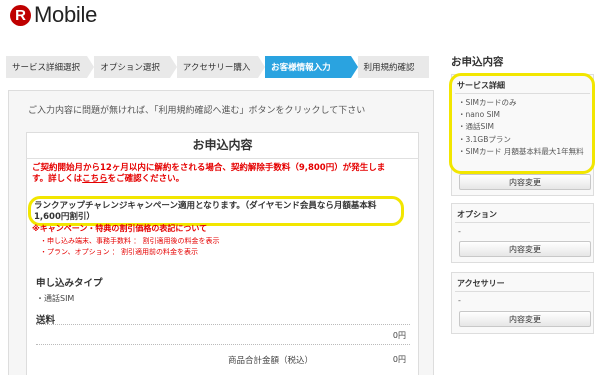 The height and width of the screenshot is (375, 600). I want to click on discount-note-device: ・申し込み端末、事務手数料 ： 割引適用後の料金を表示, so click(130, 241).